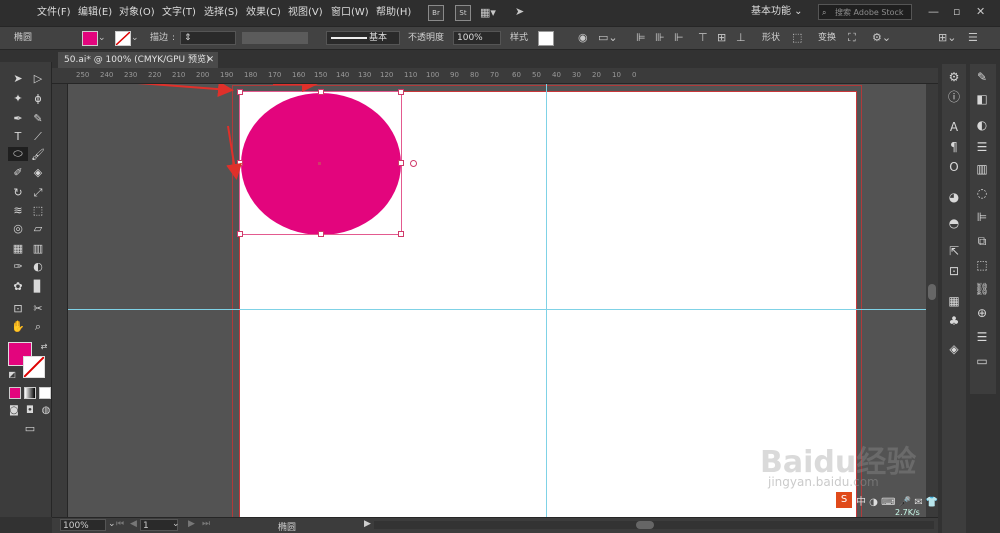 The height and width of the screenshot is (533, 1000). What do you see at coordinates (947, 38) in the screenshot?
I see `panel-menu-icon: ⊞⌄` at bounding box center [947, 38].